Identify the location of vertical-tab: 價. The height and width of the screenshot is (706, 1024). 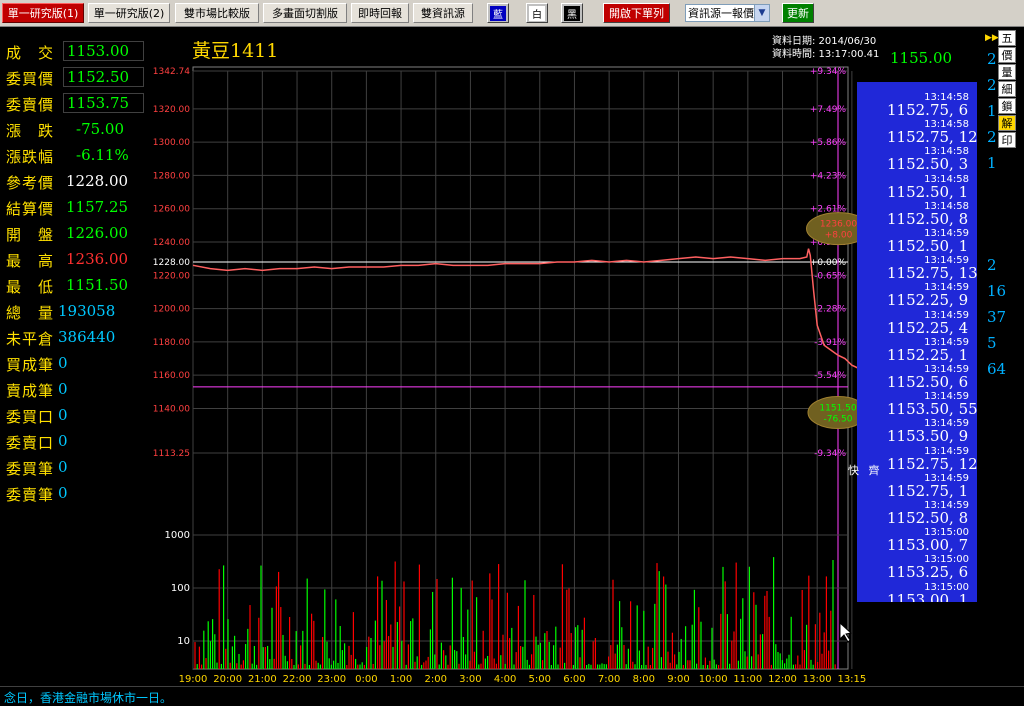
(1007, 55).